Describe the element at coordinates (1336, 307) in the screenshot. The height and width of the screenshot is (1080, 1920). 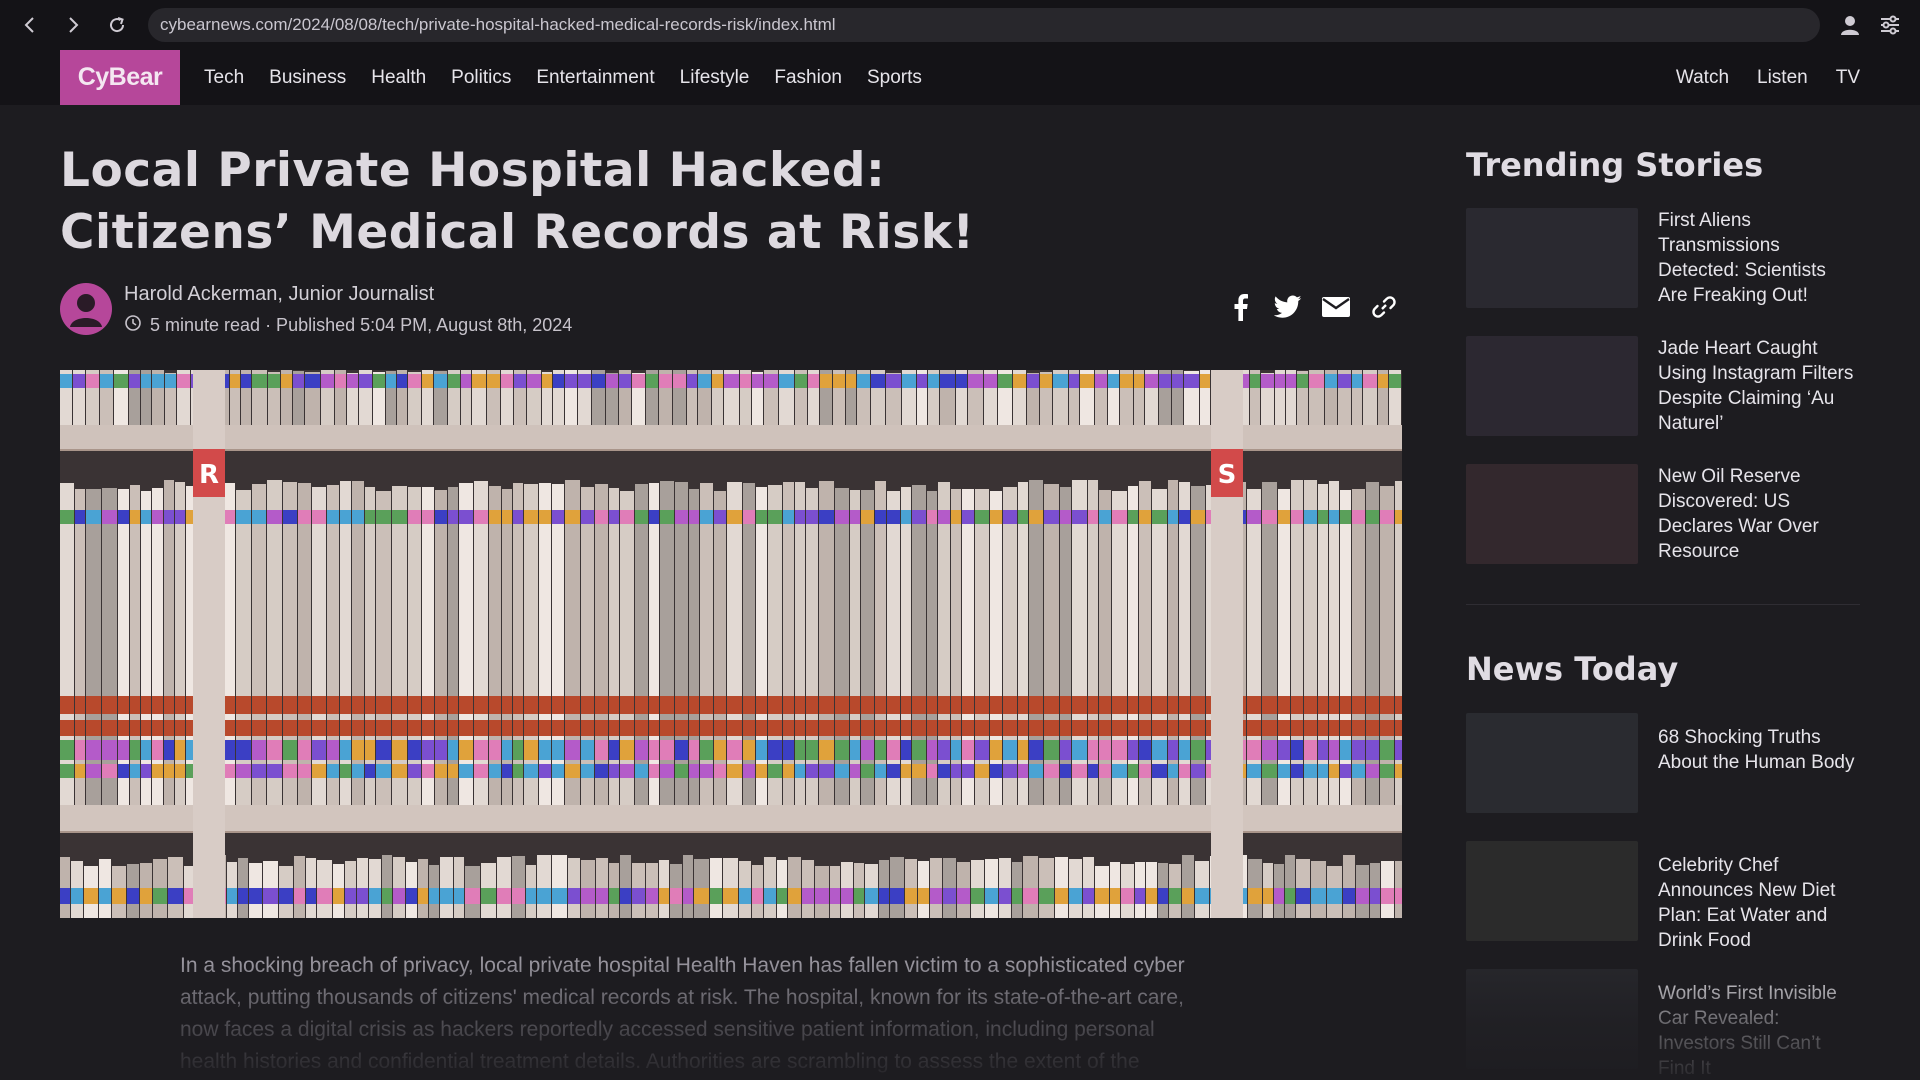
I see `email-icon` at that location.